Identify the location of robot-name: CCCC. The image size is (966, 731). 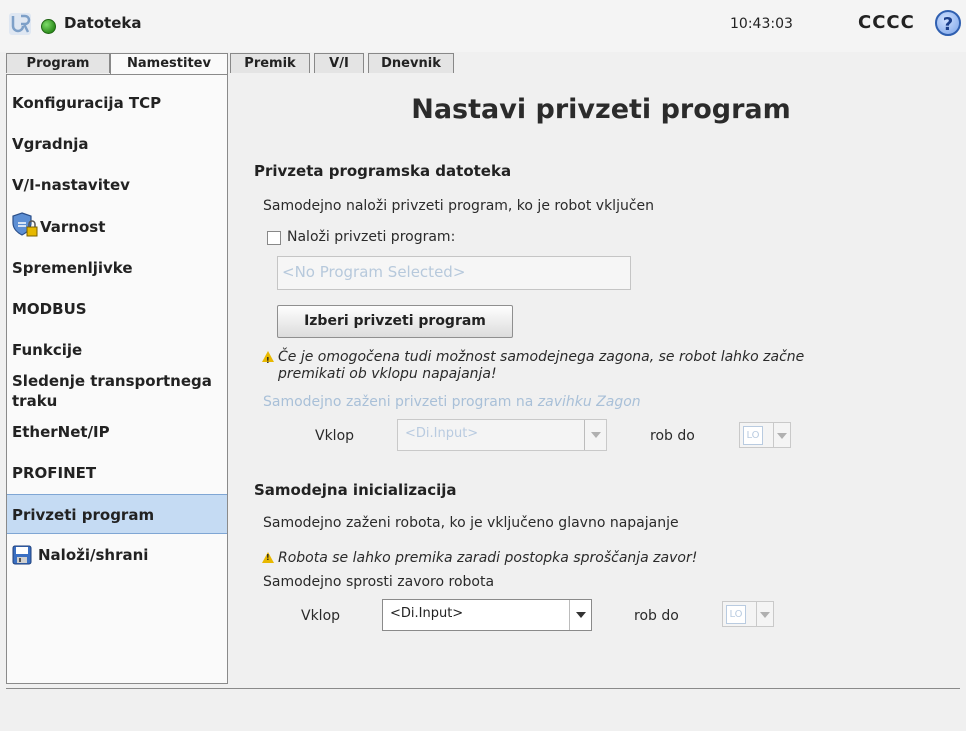
(886, 22).